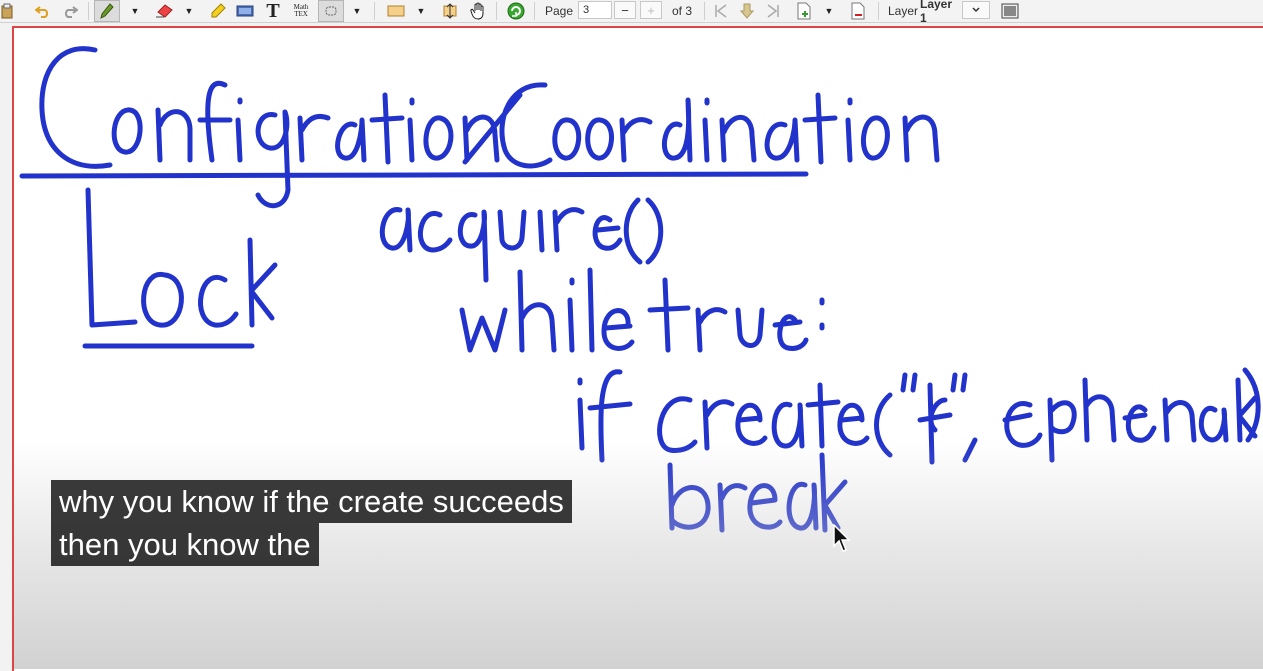 This screenshot has width=1263, height=671. I want to click on if-create-ink, so click(919, 416).